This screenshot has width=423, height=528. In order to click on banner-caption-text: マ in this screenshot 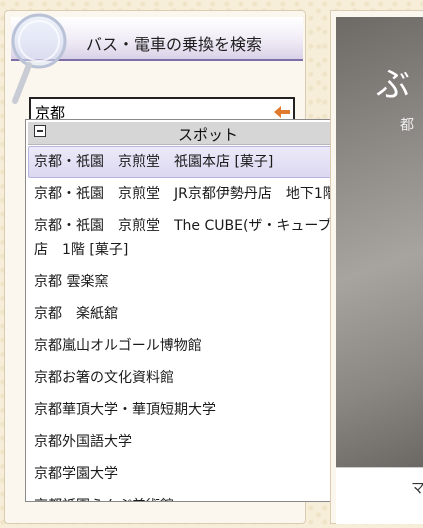, I will do `click(417, 489)`.